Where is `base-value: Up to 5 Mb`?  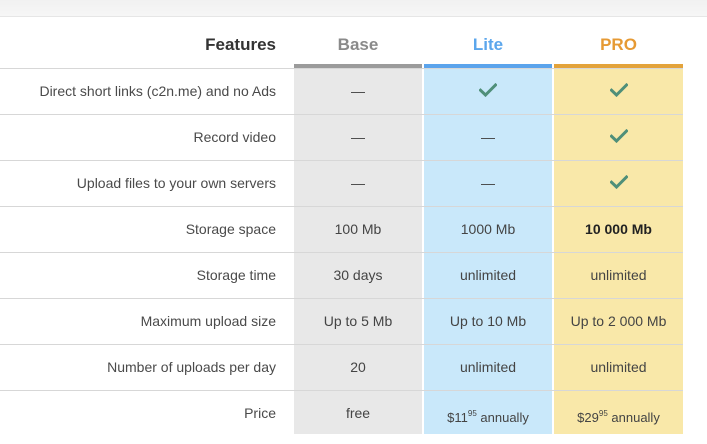 base-value: Up to 5 Mb is located at coordinates (358, 321).